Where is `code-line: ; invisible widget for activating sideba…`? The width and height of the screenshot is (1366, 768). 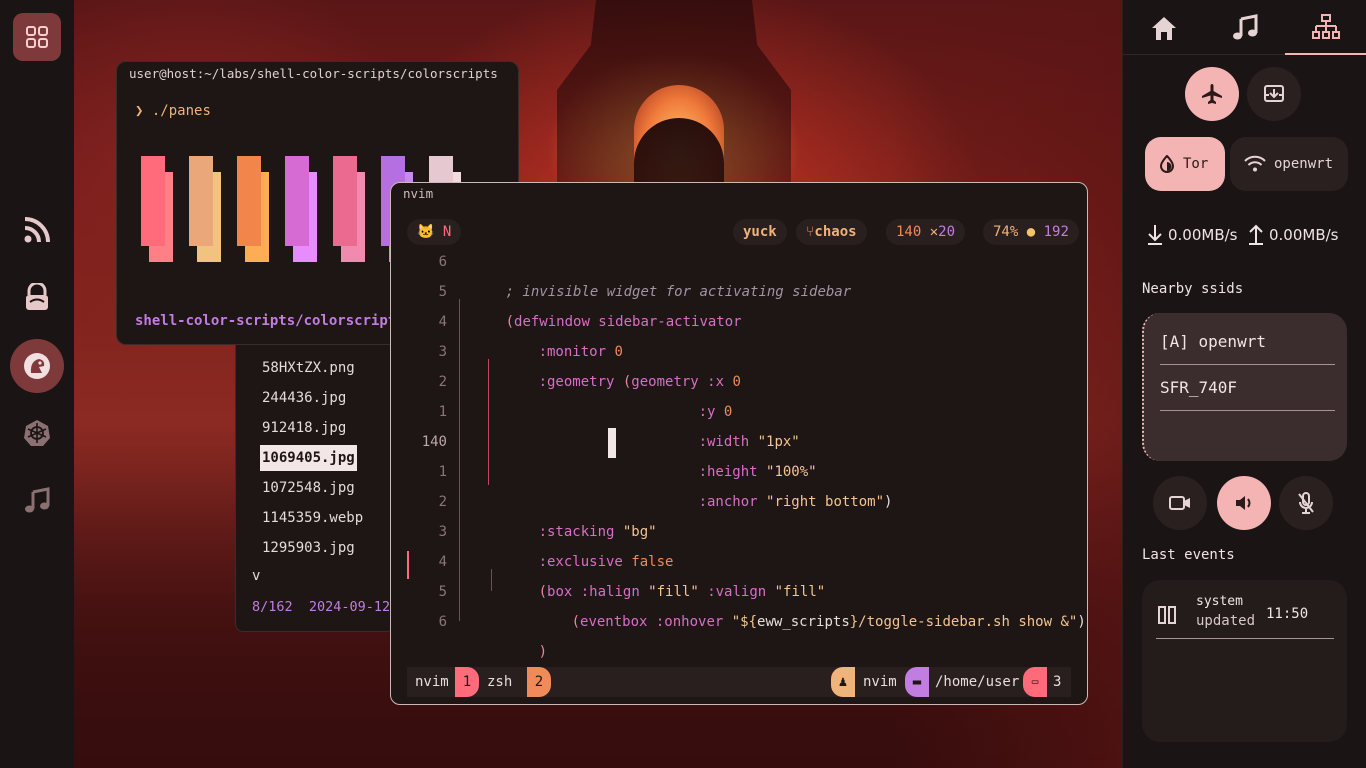 code-line: ; invisible widget for activating sideba… is located at coordinates (678, 292).